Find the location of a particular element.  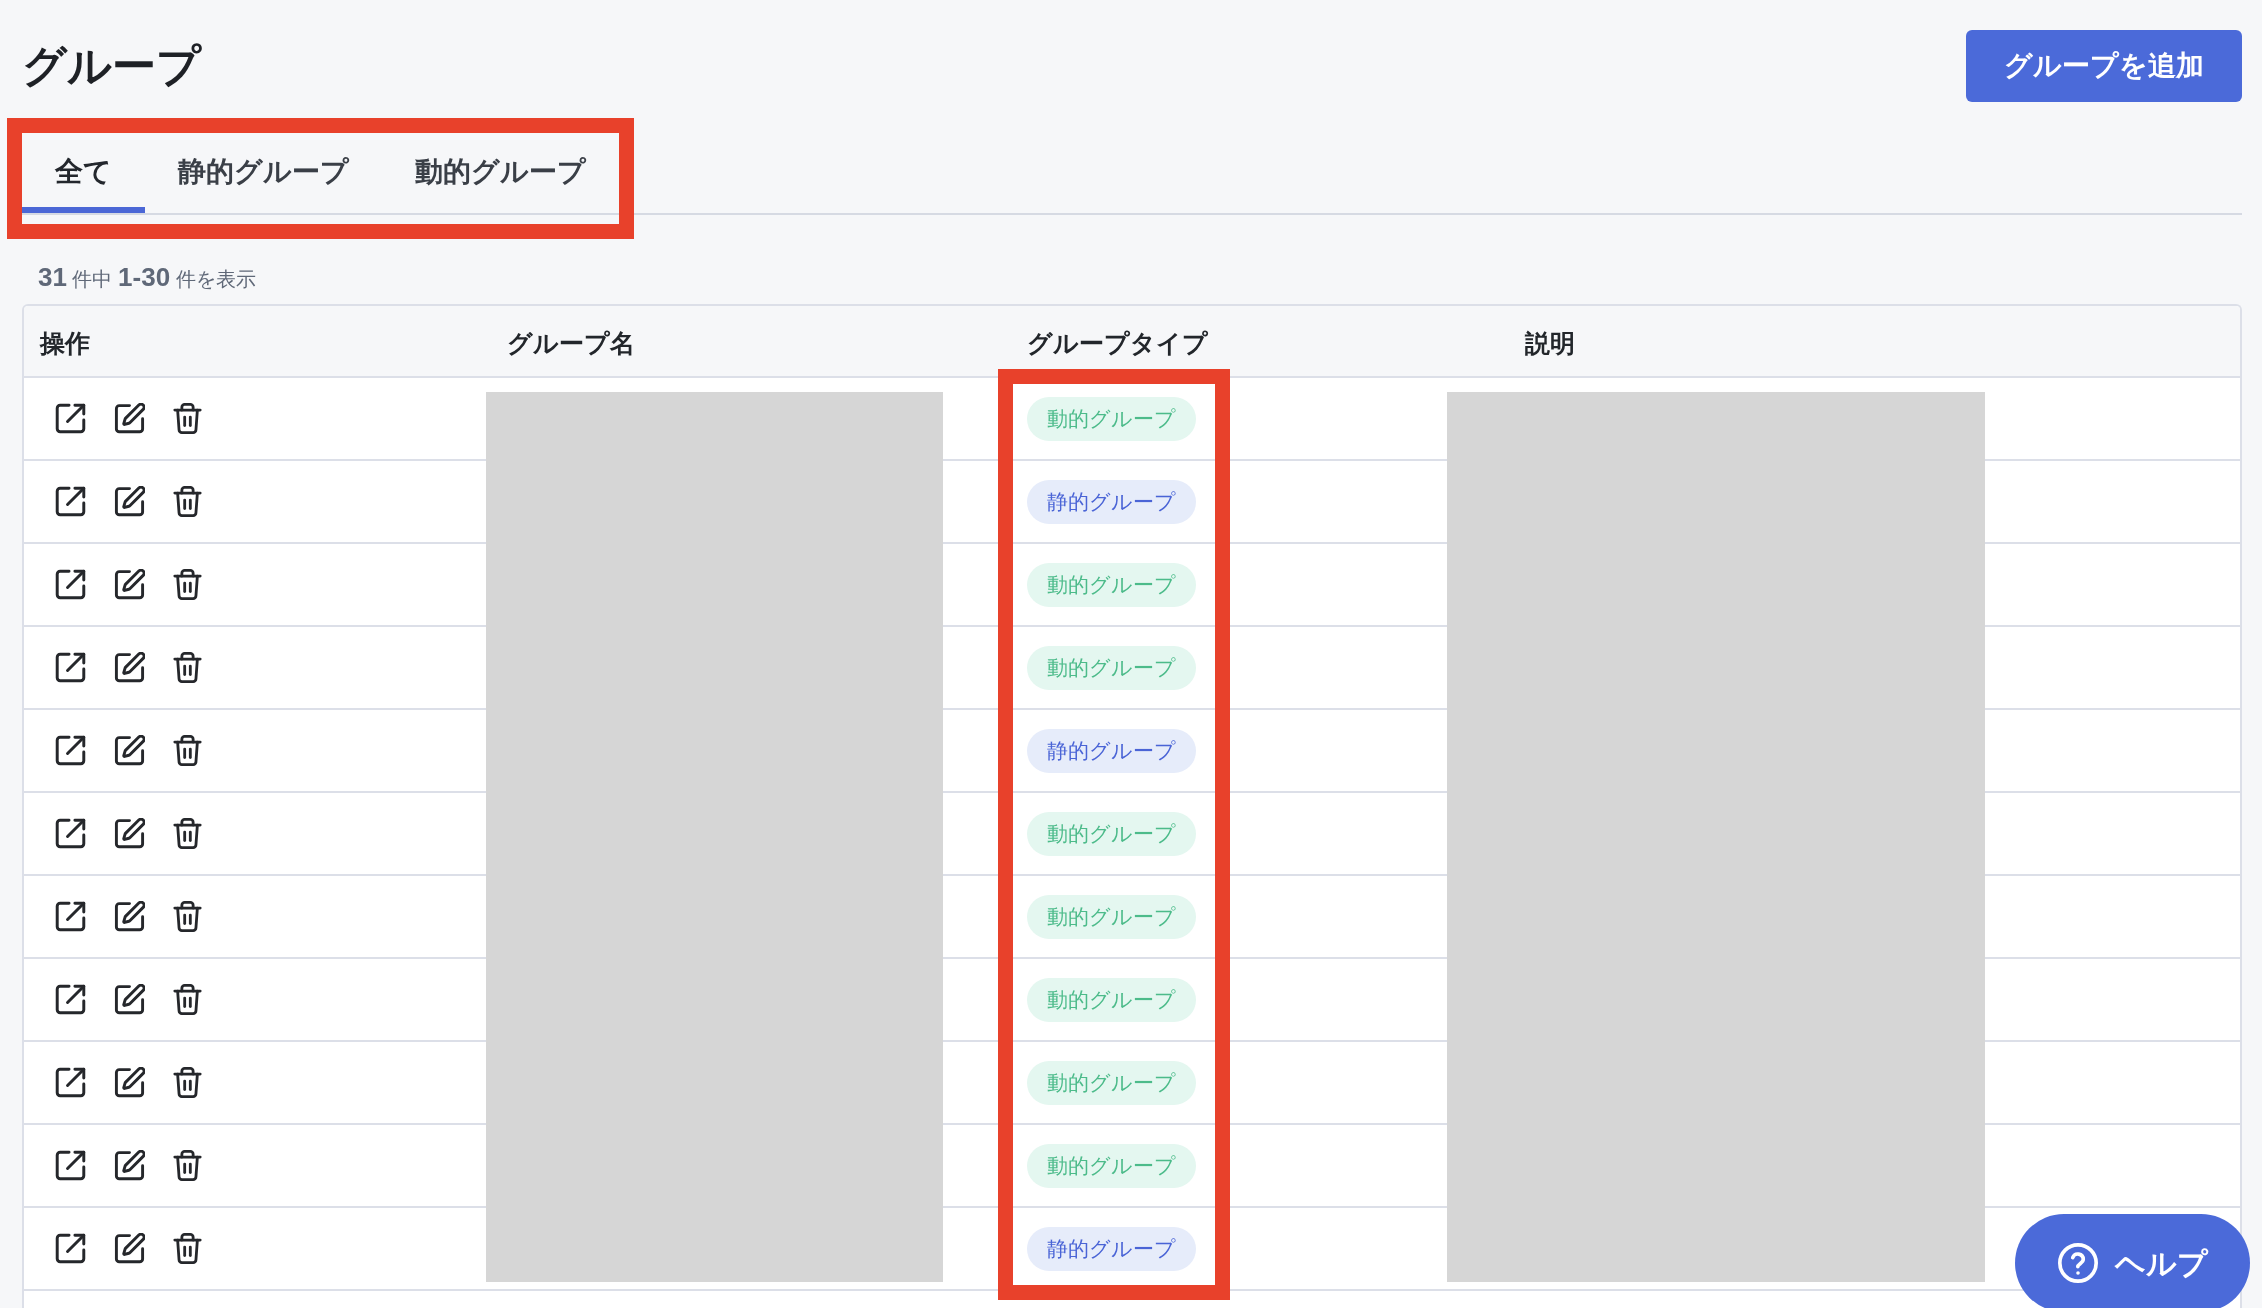

tab: 動的グループ is located at coordinates (500, 173).